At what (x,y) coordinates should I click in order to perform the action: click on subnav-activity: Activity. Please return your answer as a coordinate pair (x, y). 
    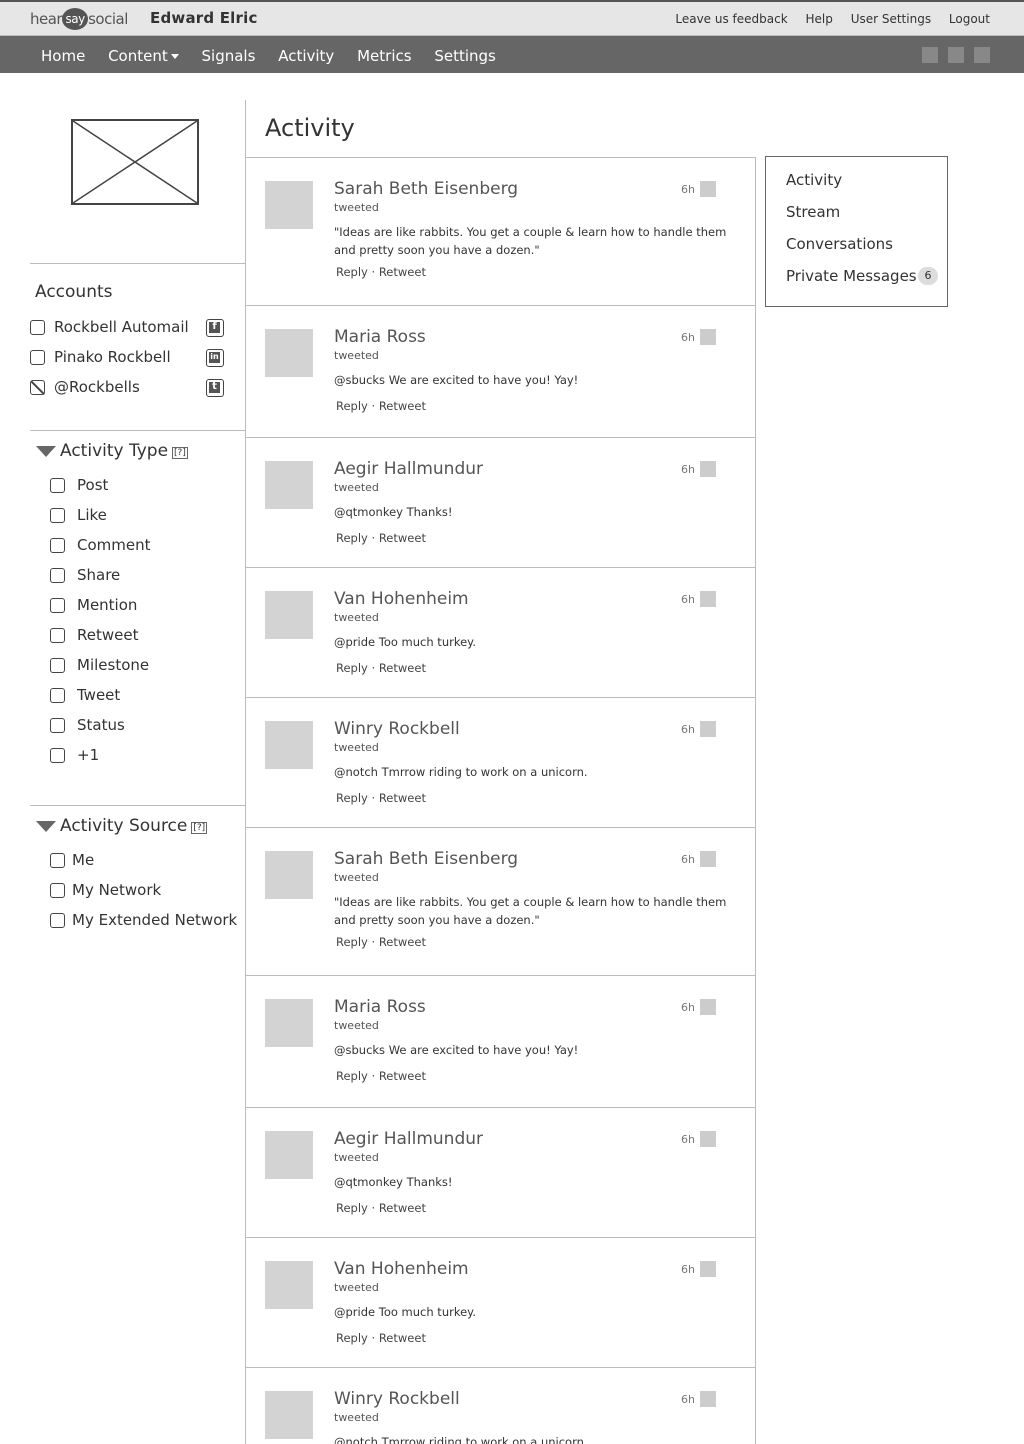
    Looking at the image, I should click on (814, 180).